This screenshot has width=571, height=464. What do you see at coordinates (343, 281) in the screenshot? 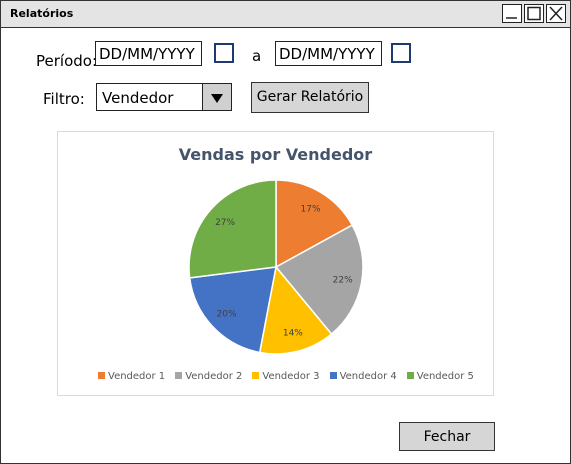
I see `slice-label-2: 22%` at bounding box center [343, 281].